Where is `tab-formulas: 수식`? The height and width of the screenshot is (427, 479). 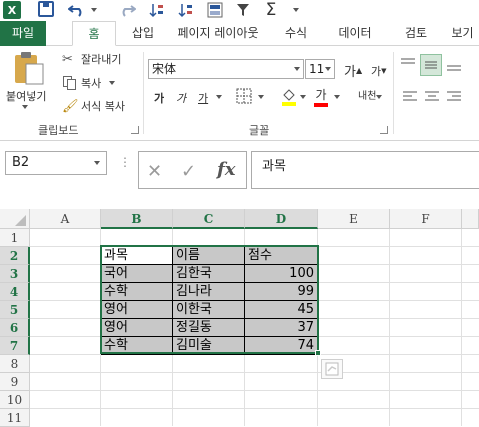 tab-formulas: 수식 is located at coordinates (296, 33).